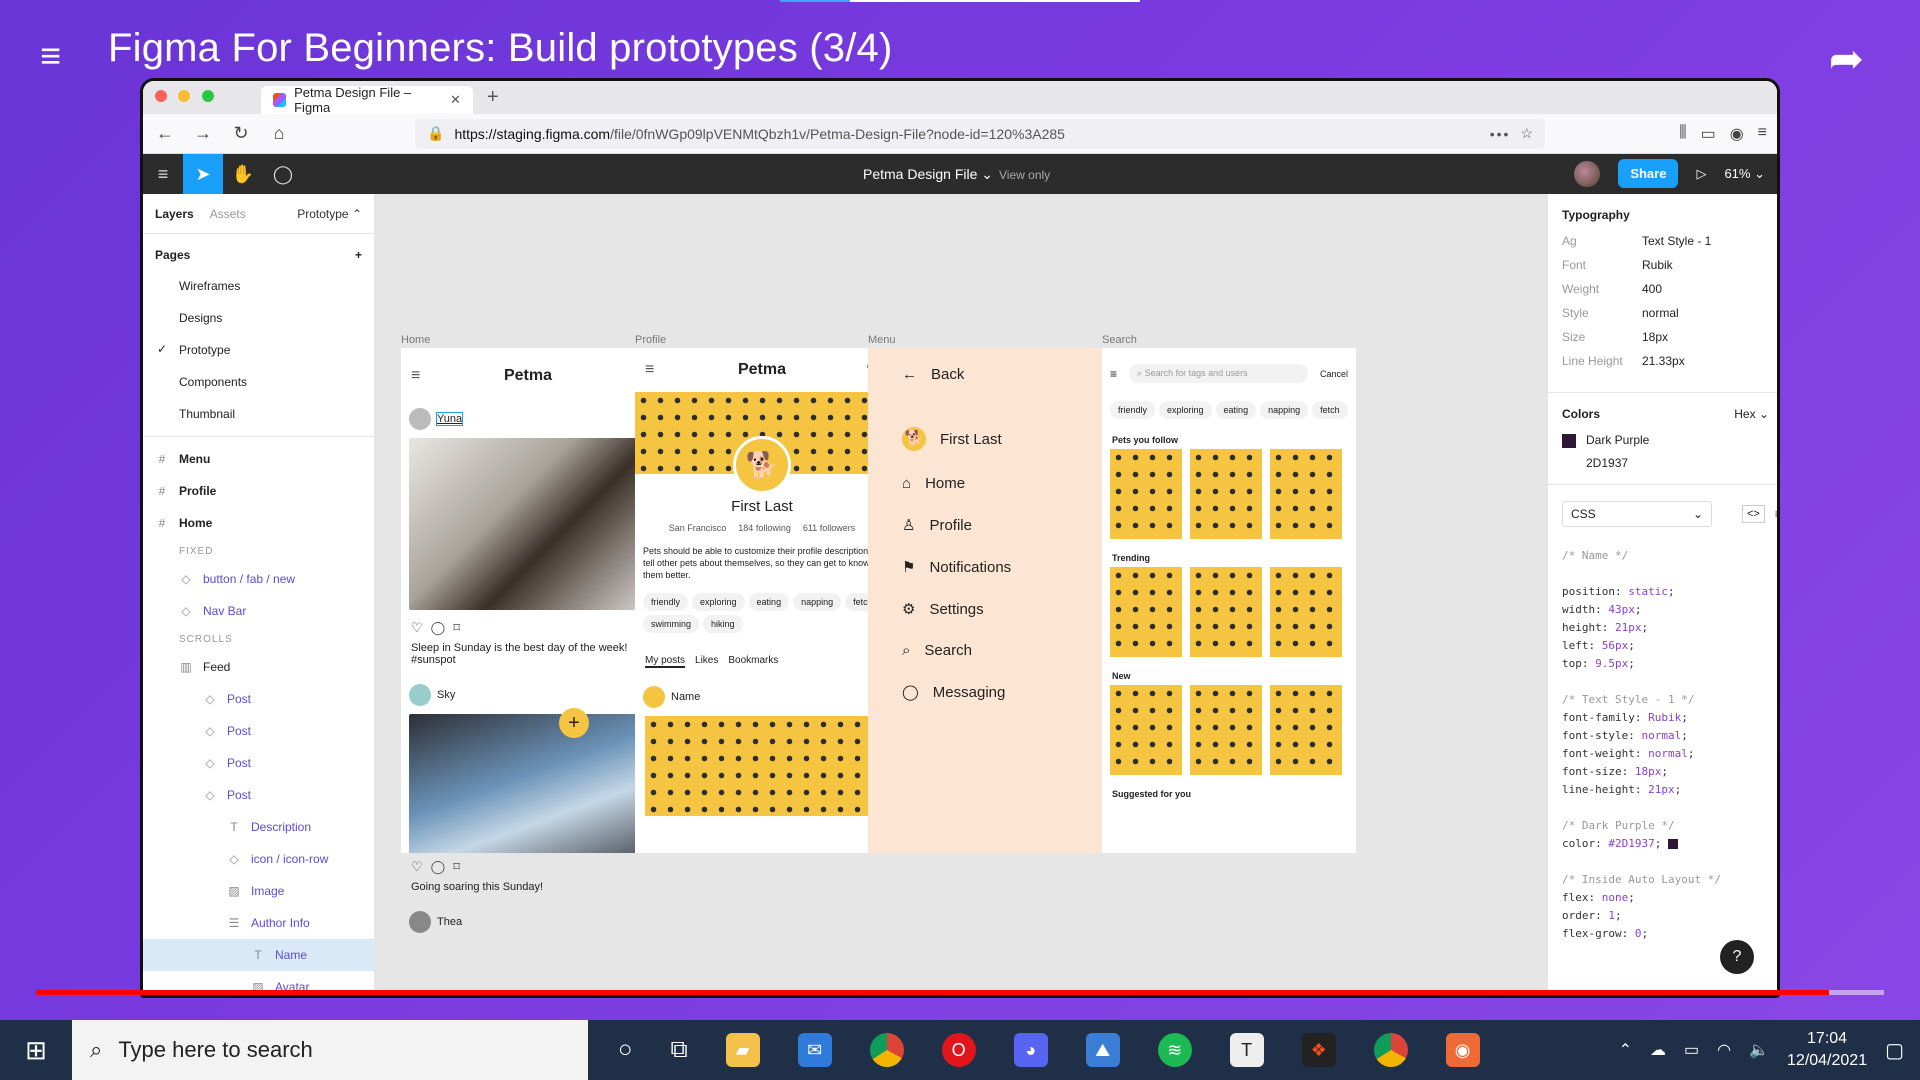 The height and width of the screenshot is (1080, 1920). Describe the element at coordinates (1724, 1050) in the screenshot. I see `wifi-icon: ◠` at that location.